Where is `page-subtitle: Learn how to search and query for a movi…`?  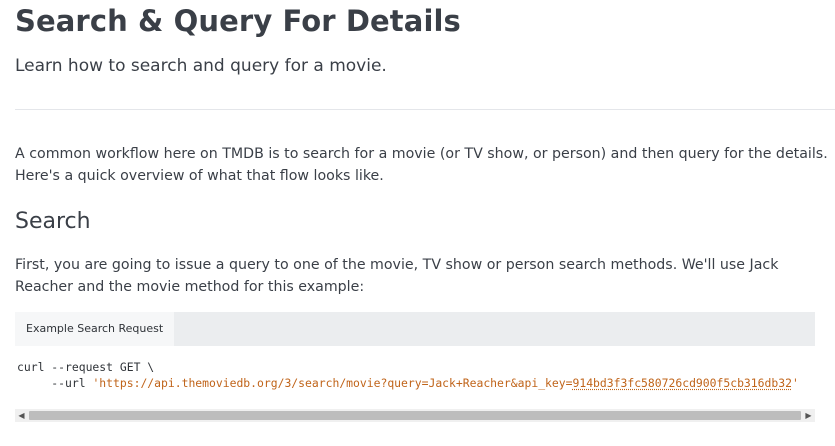 page-subtitle: Learn how to search and query for a movi… is located at coordinates (201, 66).